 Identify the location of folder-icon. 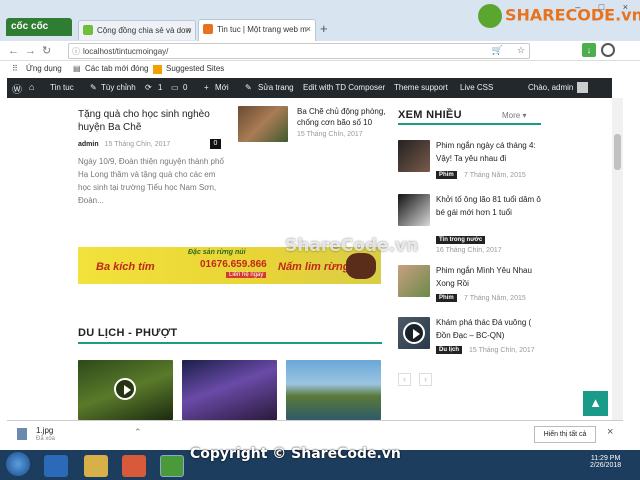
(96, 466).